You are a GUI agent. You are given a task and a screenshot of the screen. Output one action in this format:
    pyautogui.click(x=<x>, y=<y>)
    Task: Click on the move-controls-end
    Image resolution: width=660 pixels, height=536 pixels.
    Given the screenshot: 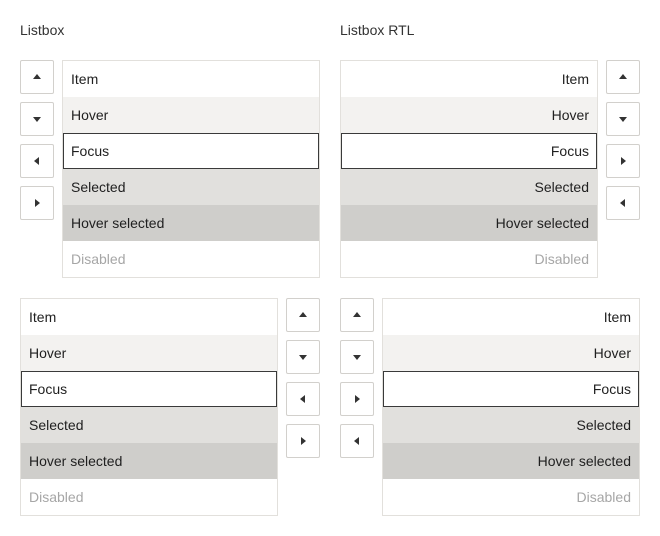 What is the action you would take?
    pyautogui.click(x=303, y=382)
    